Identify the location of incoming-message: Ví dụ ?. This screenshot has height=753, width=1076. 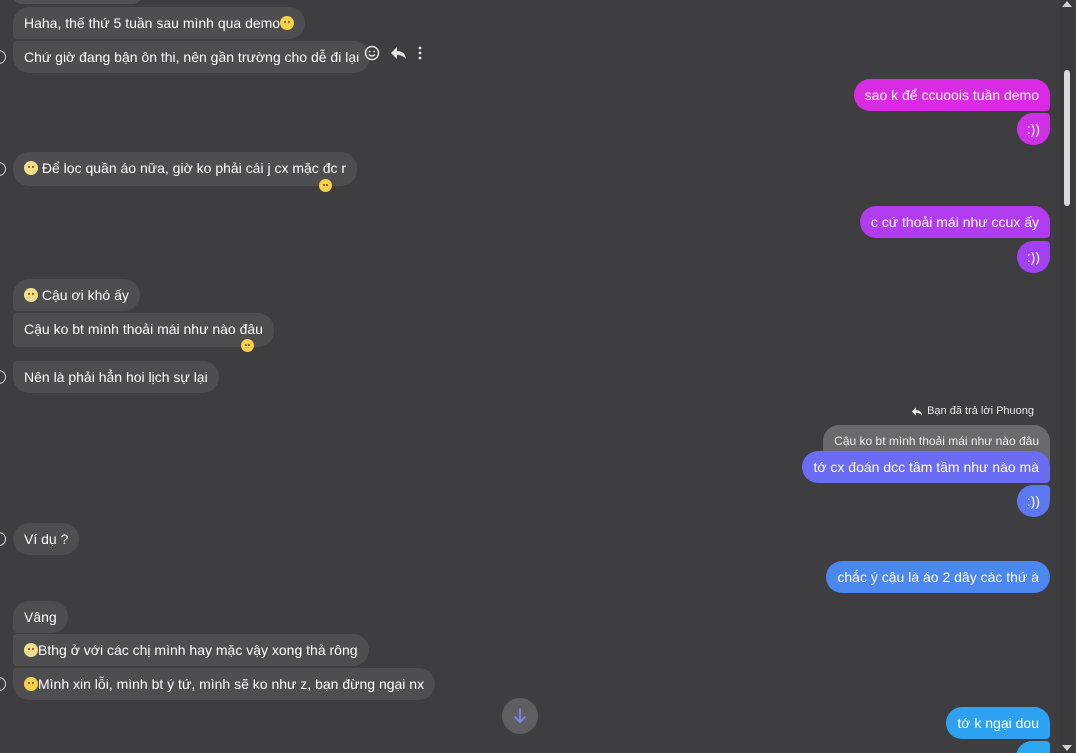
(46, 539).